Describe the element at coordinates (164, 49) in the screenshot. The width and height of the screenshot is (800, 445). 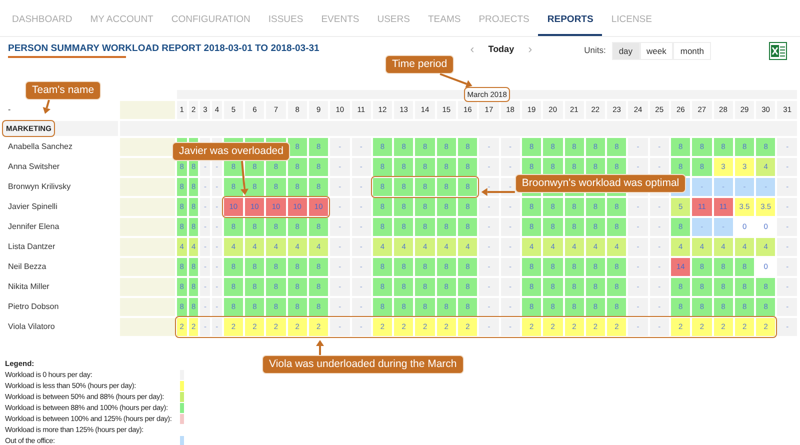
I see `report-title: PERSON SUMMARY WORKLOAD REPORT 2018-03-01 TO 2018-03-31` at that location.